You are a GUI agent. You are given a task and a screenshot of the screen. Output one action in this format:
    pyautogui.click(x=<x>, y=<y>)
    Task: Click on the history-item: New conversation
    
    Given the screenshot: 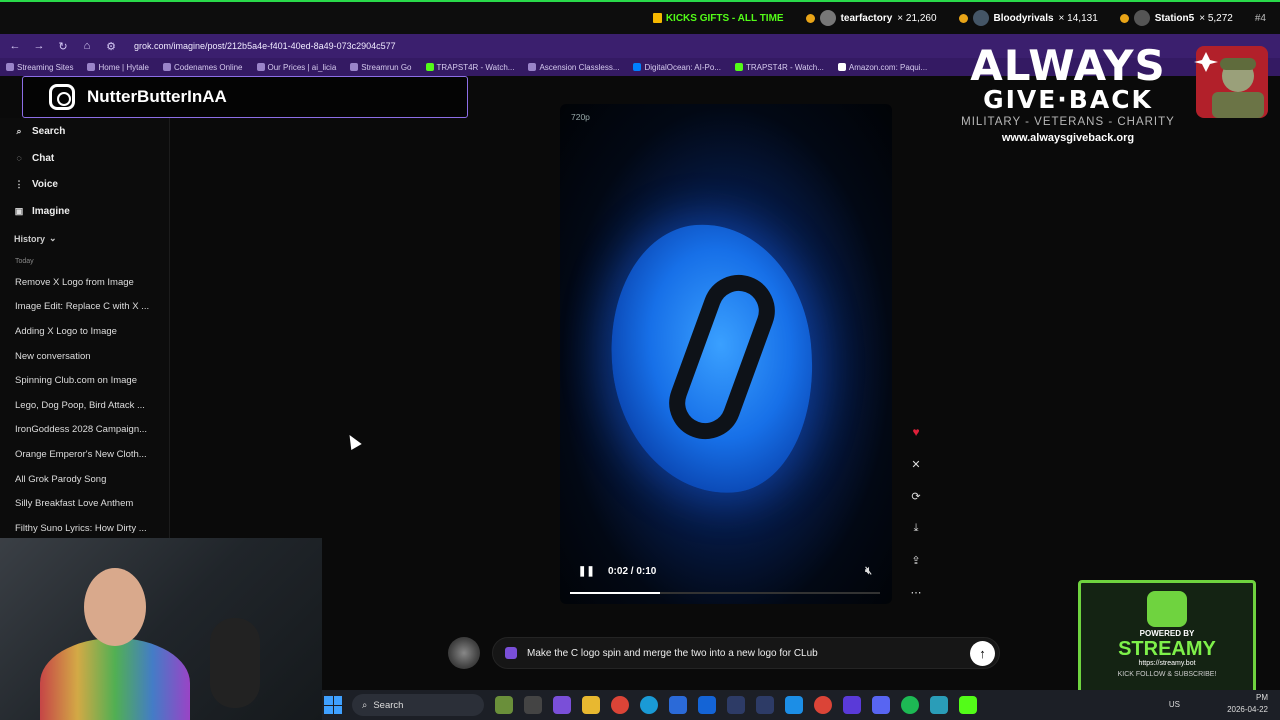 What is the action you would take?
    pyautogui.click(x=84, y=357)
    